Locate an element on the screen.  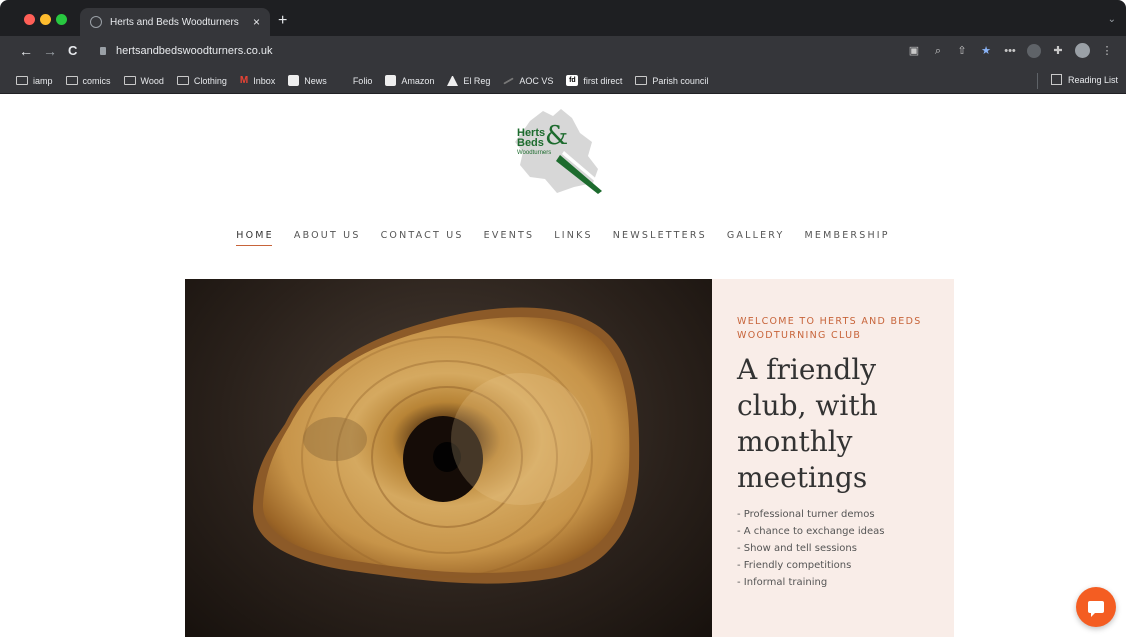
site-logo: Herts Beds & Woodturners is located at coordinates (559, 149).